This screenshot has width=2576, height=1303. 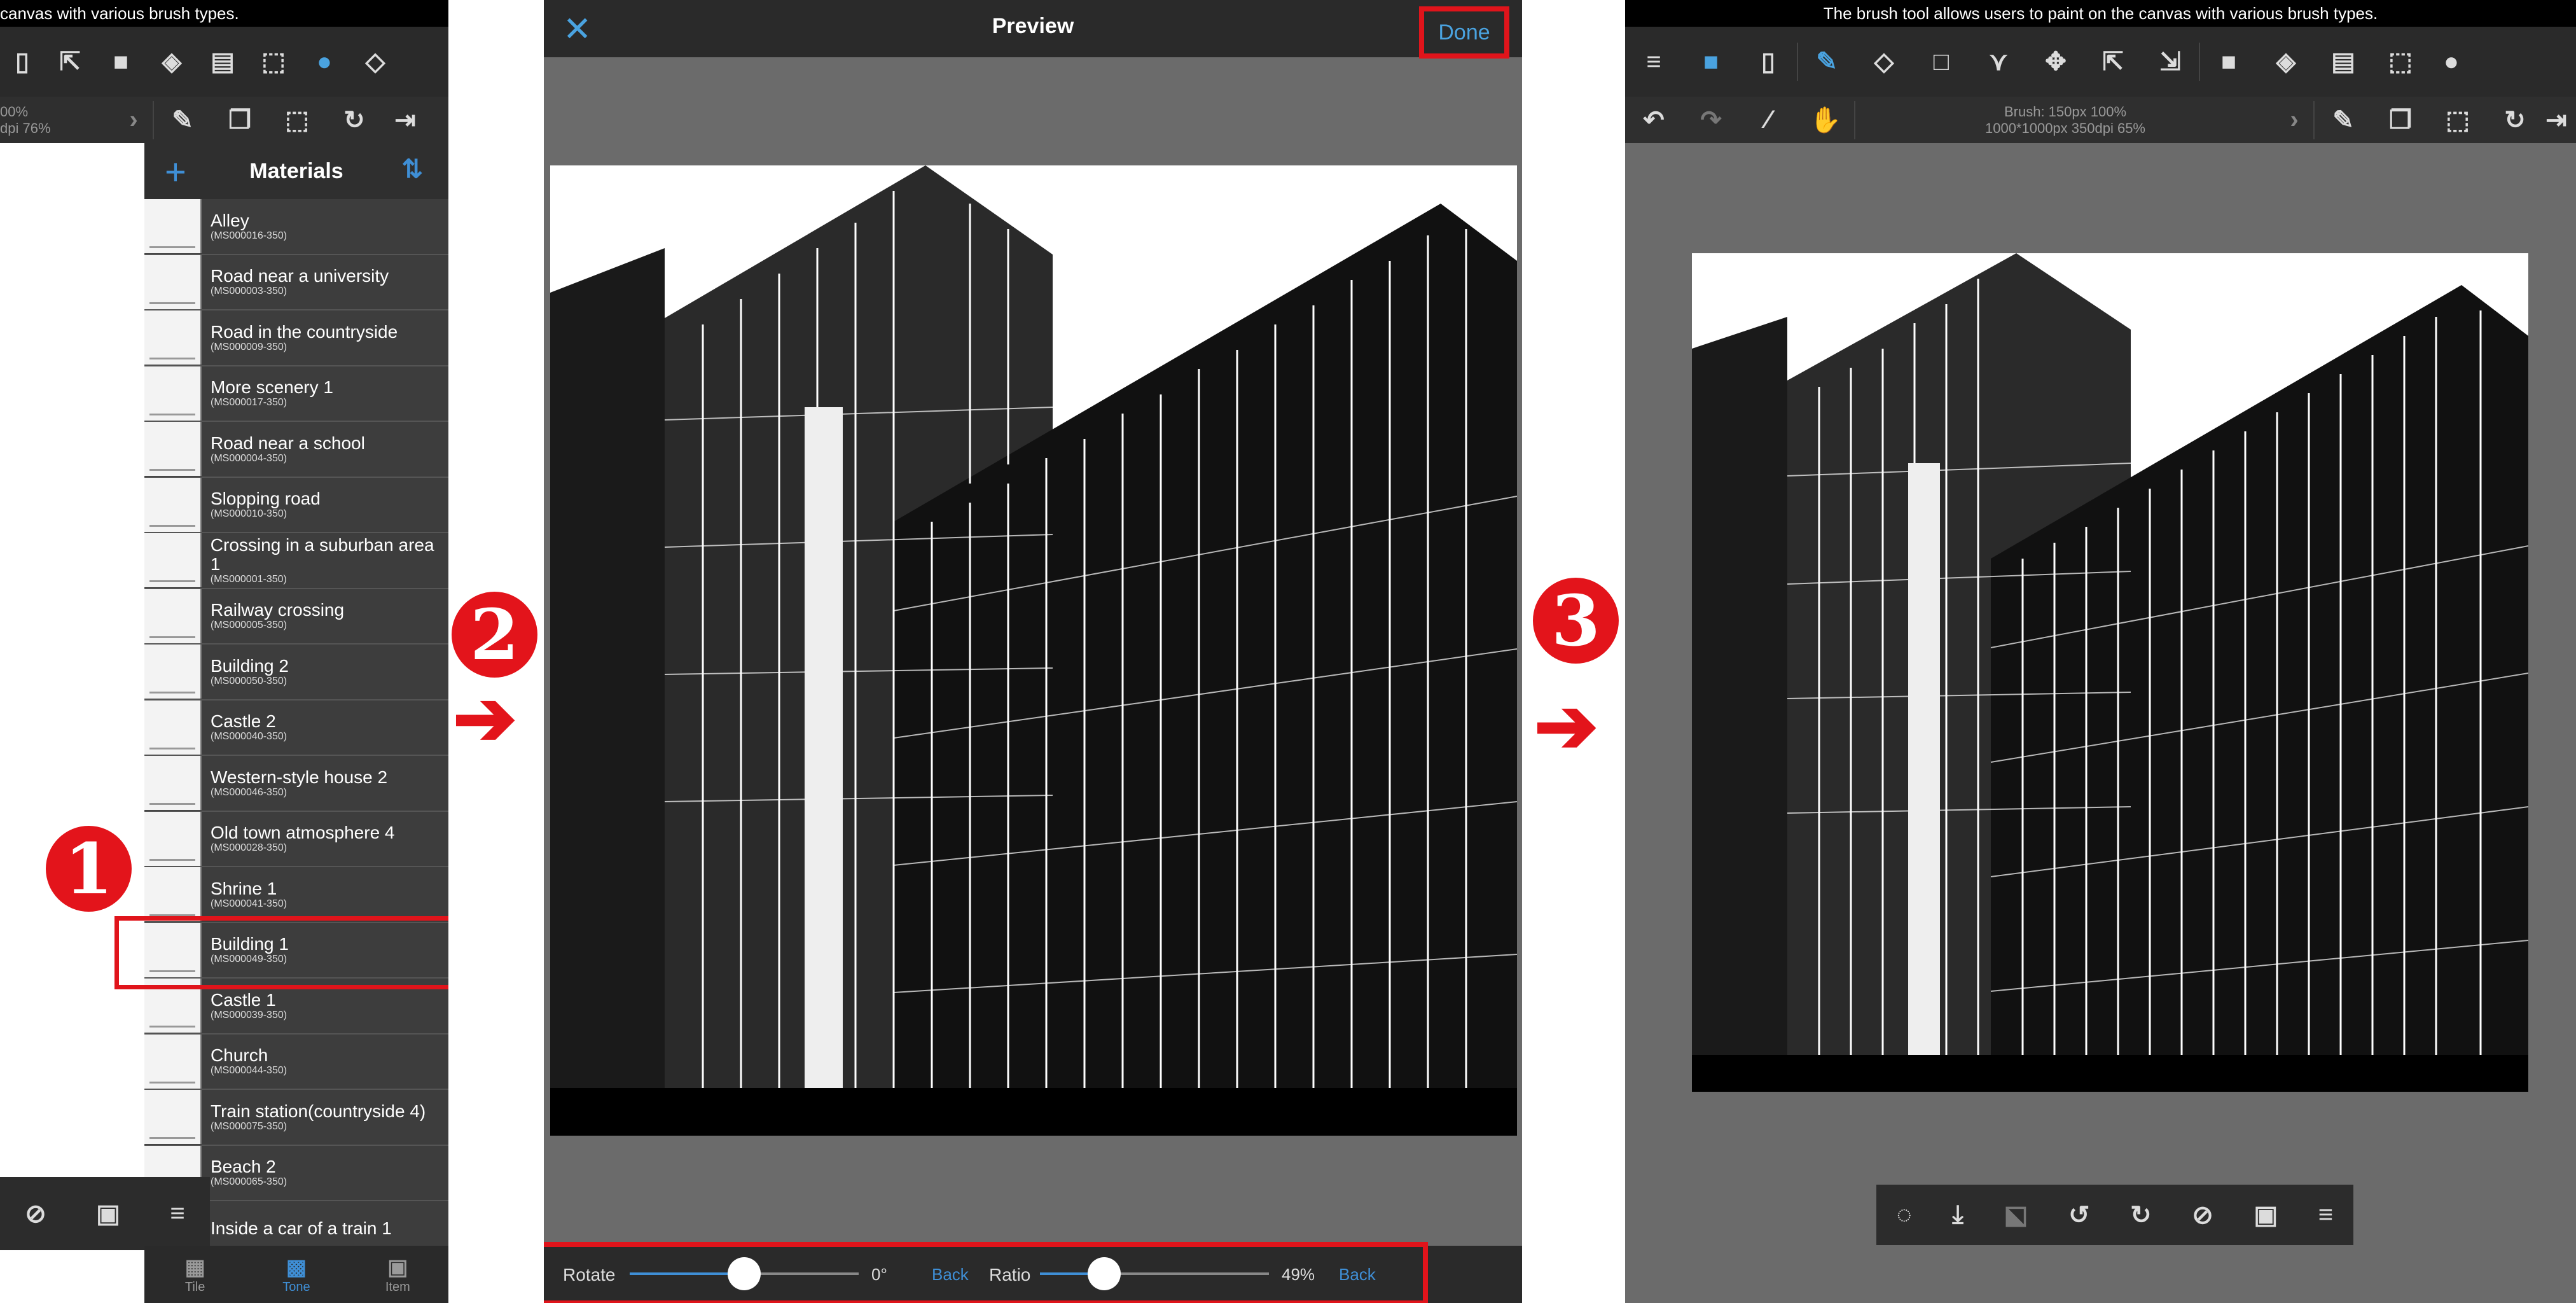 What do you see at coordinates (1941, 62) in the screenshot?
I see `square-icon: □` at bounding box center [1941, 62].